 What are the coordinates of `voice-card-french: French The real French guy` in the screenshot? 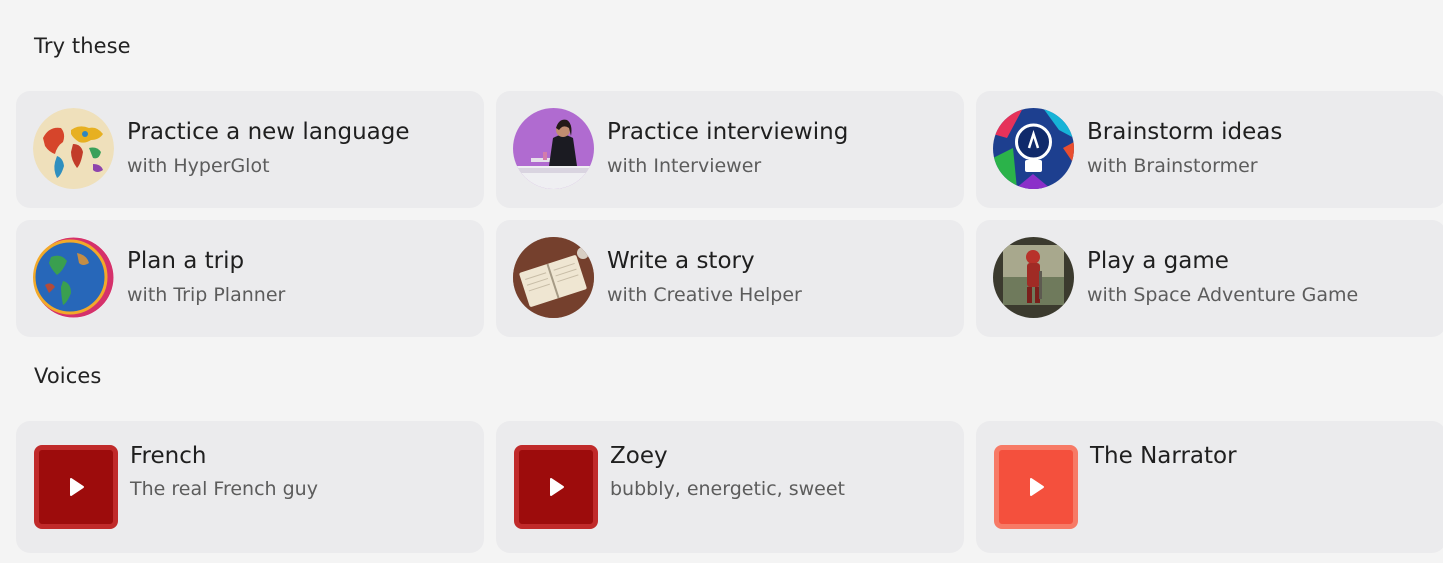 It's located at (250, 487).